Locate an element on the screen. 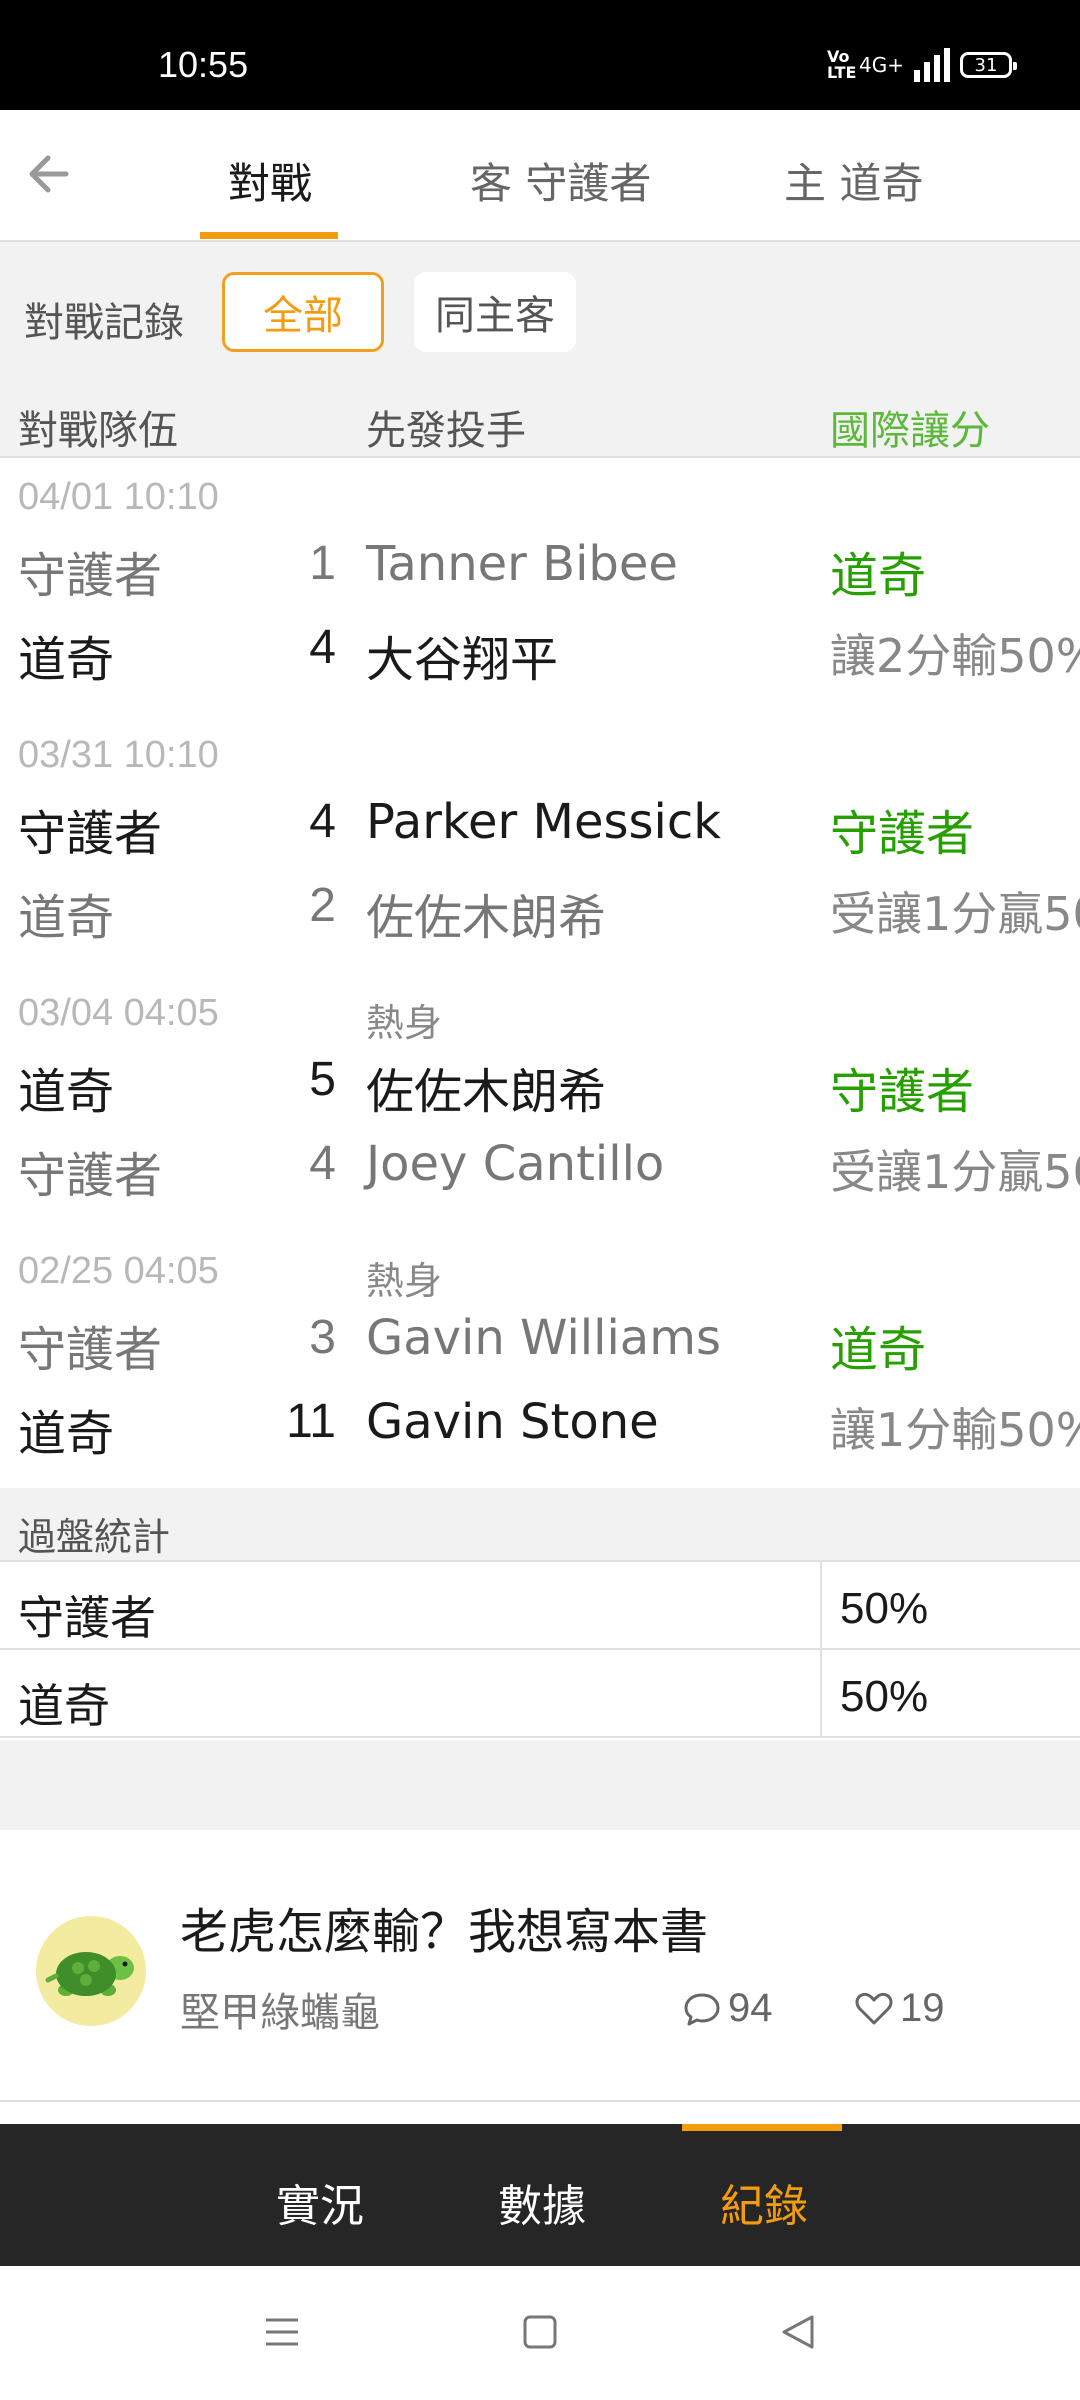  battery-icon: 31 is located at coordinates (988, 65).